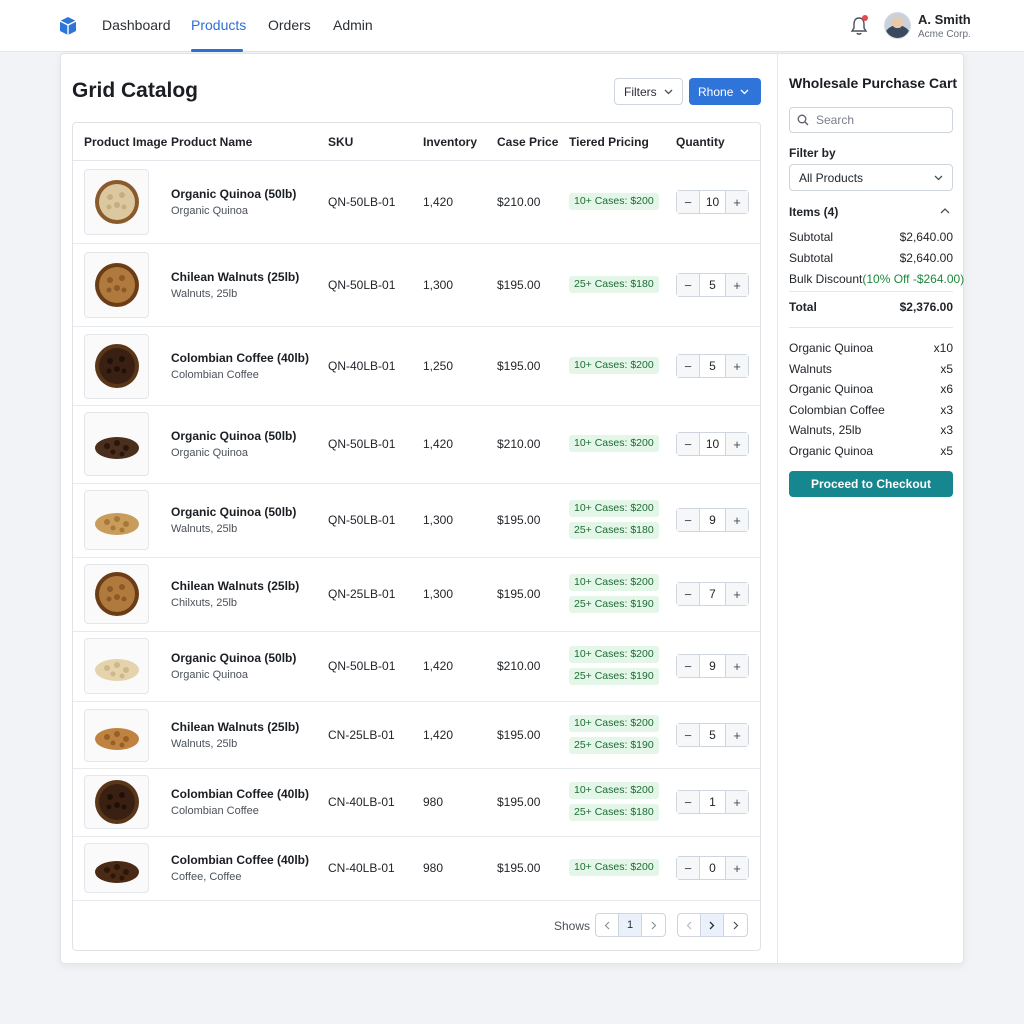 Image resolution: width=1024 pixels, height=1024 pixels. I want to click on quantity-stepper: − 9 +, so click(712, 666).